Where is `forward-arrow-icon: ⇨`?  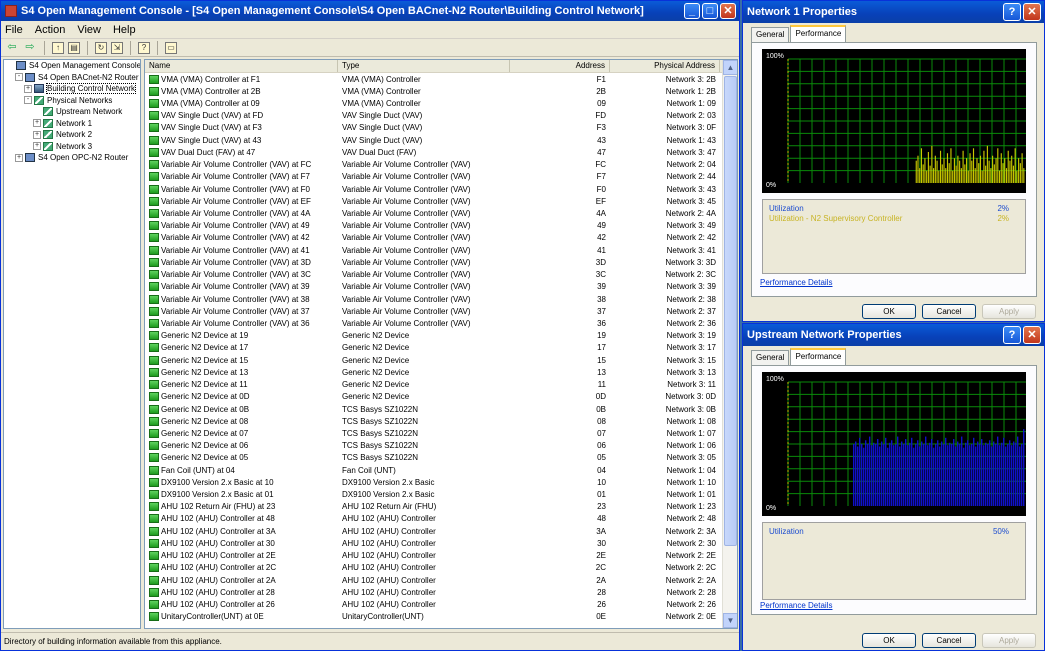 forward-arrow-icon: ⇨ is located at coordinates (30, 48).